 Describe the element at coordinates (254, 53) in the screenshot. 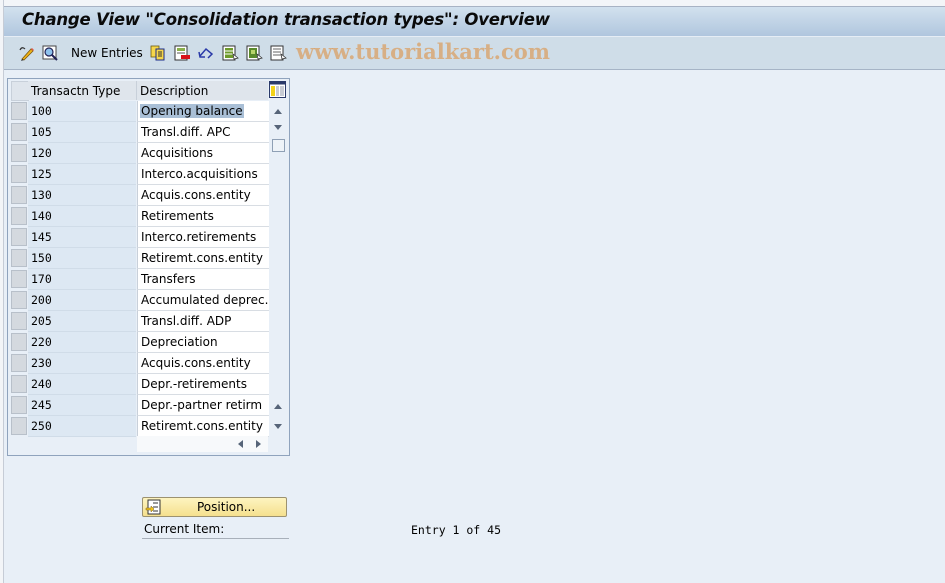

I see `select-block-icon` at that location.